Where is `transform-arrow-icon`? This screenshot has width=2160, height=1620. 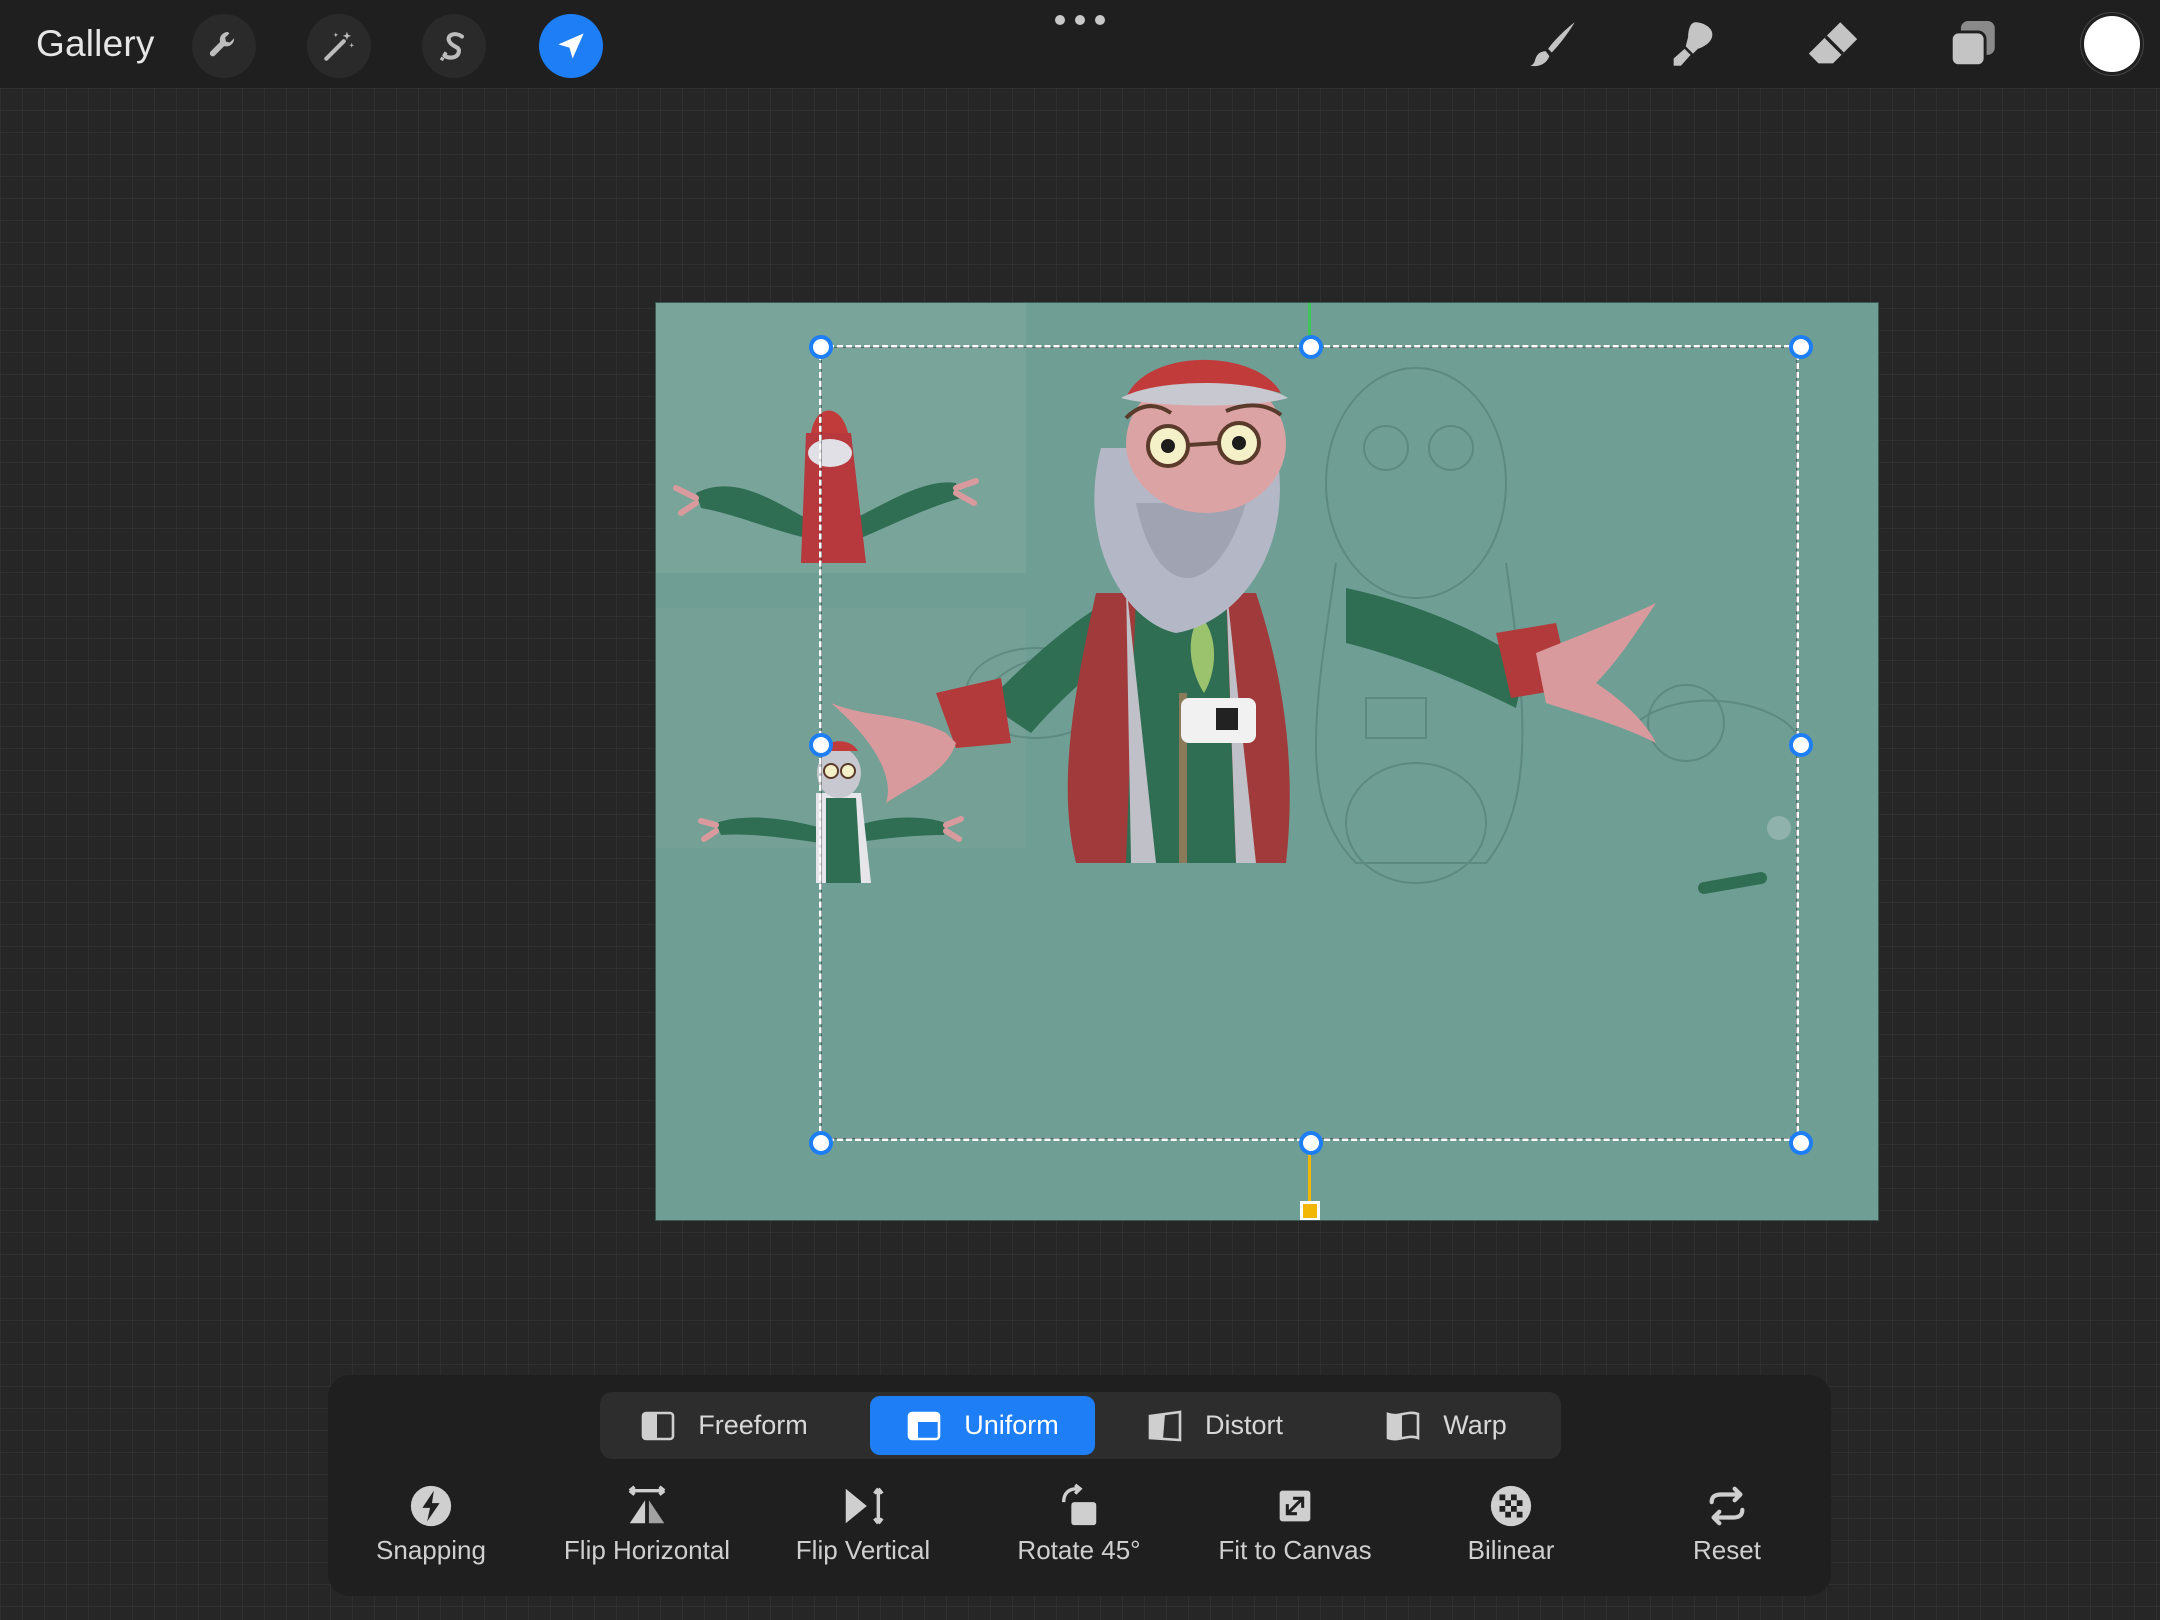
transform-arrow-icon is located at coordinates (571, 46).